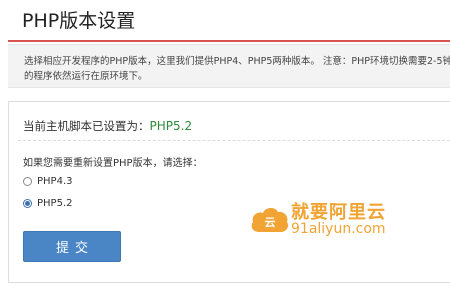 The image size is (450, 289). What do you see at coordinates (27, 181) in the screenshot?
I see `radio-button-php43` at bounding box center [27, 181].